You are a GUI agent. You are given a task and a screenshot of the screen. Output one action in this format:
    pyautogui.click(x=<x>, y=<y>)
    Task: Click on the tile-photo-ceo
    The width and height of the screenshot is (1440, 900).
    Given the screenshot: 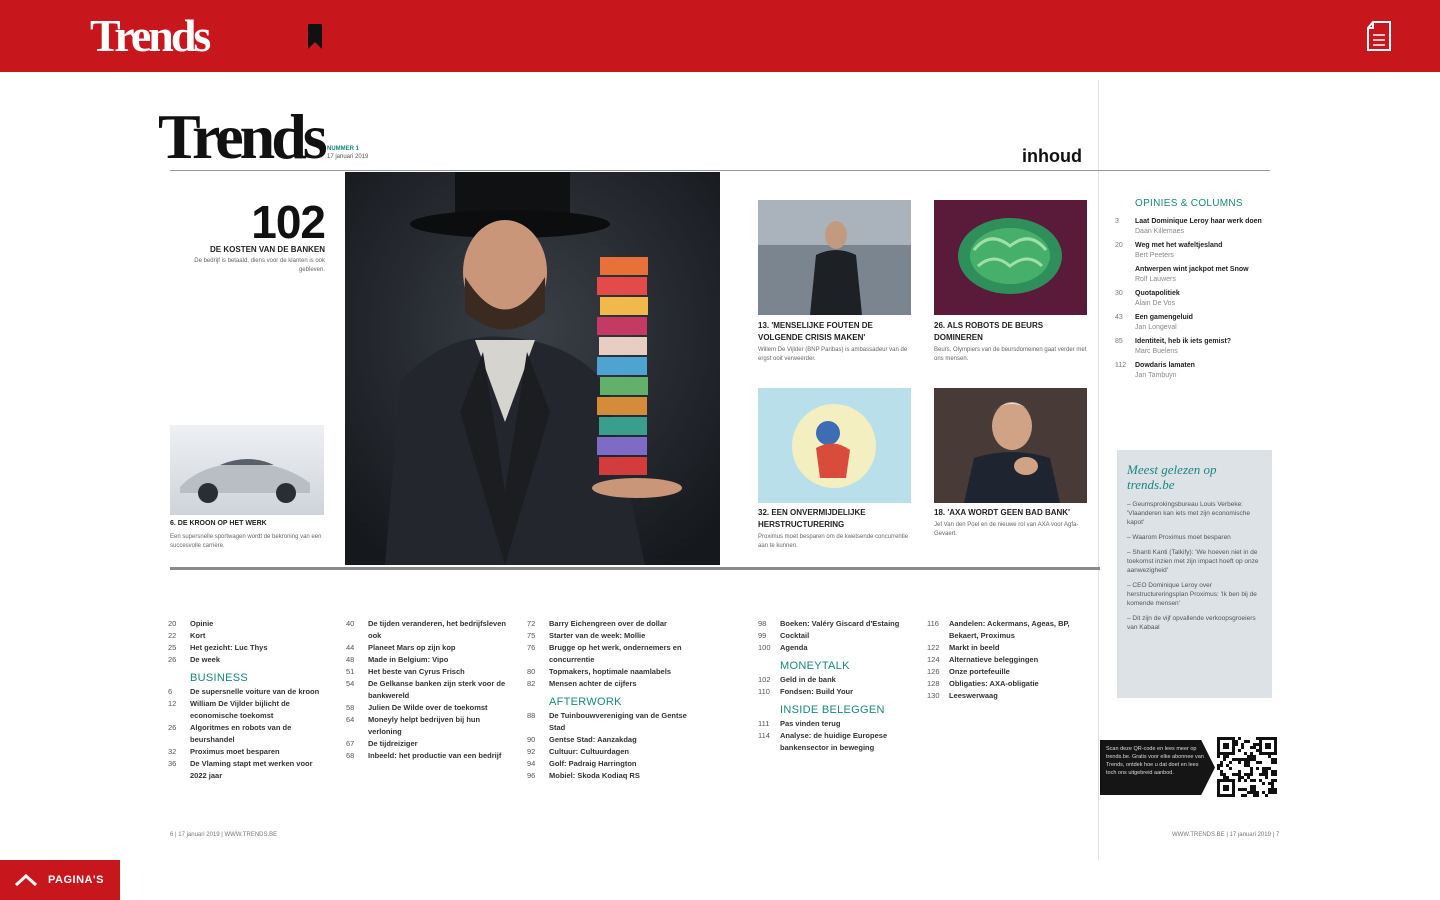 What is the action you would take?
    pyautogui.click(x=1010, y=445)
    